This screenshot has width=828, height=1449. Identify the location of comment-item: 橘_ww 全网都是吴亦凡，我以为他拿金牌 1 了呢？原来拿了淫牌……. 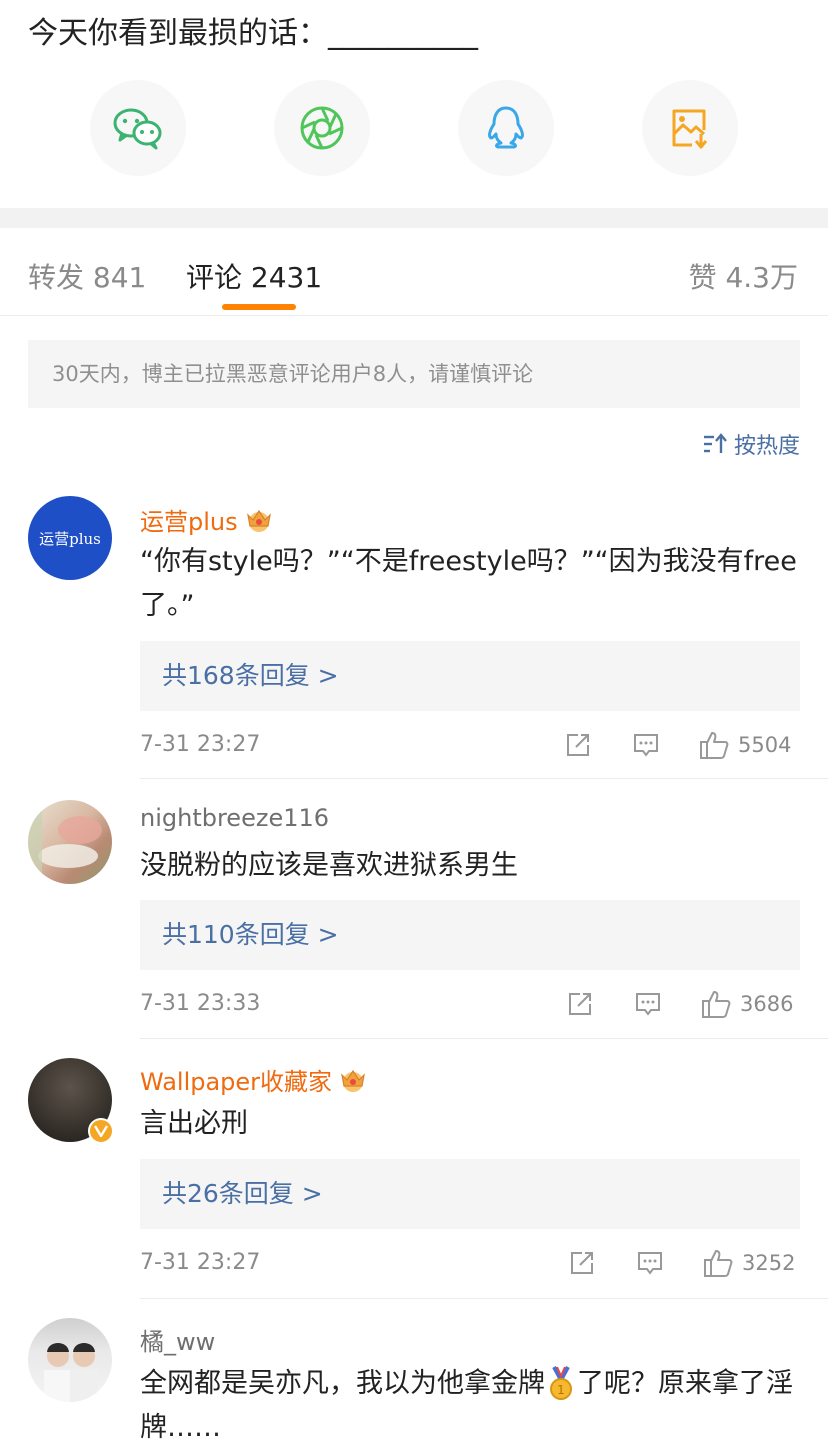
(414, 1383).